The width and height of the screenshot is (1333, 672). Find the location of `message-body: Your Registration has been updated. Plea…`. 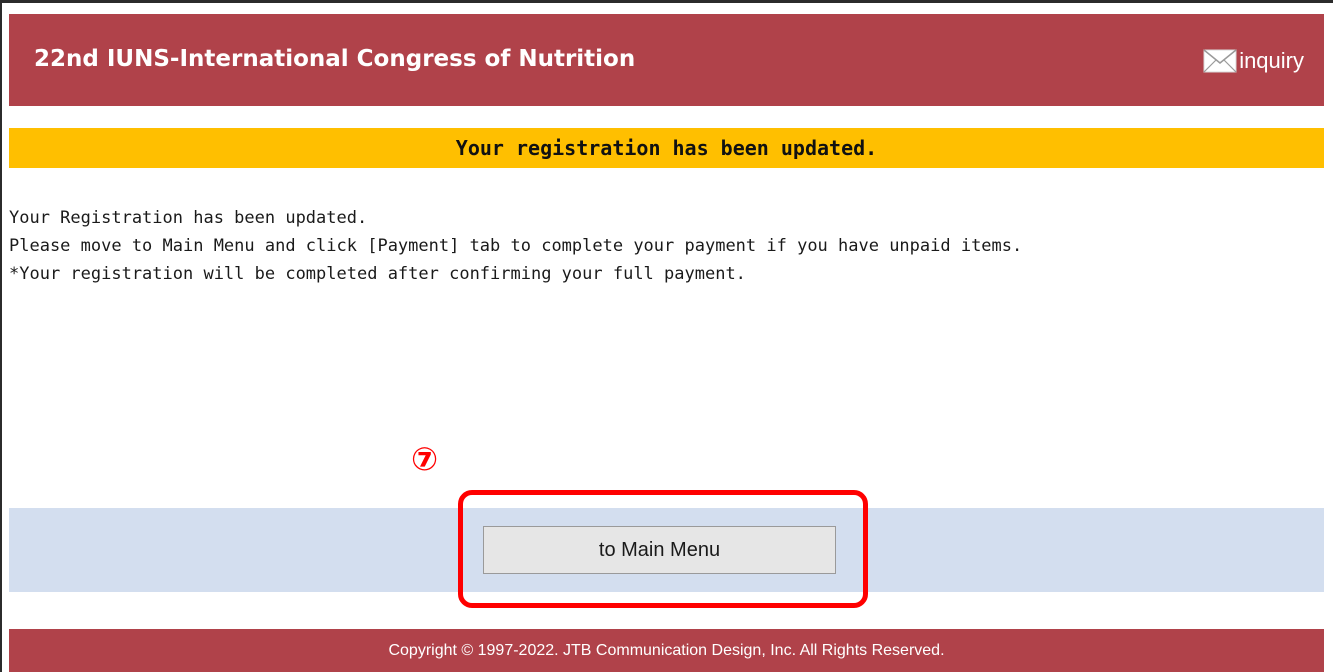

message-body: Your Registration has been updated. Plea… is located at coordinates (659, 246).